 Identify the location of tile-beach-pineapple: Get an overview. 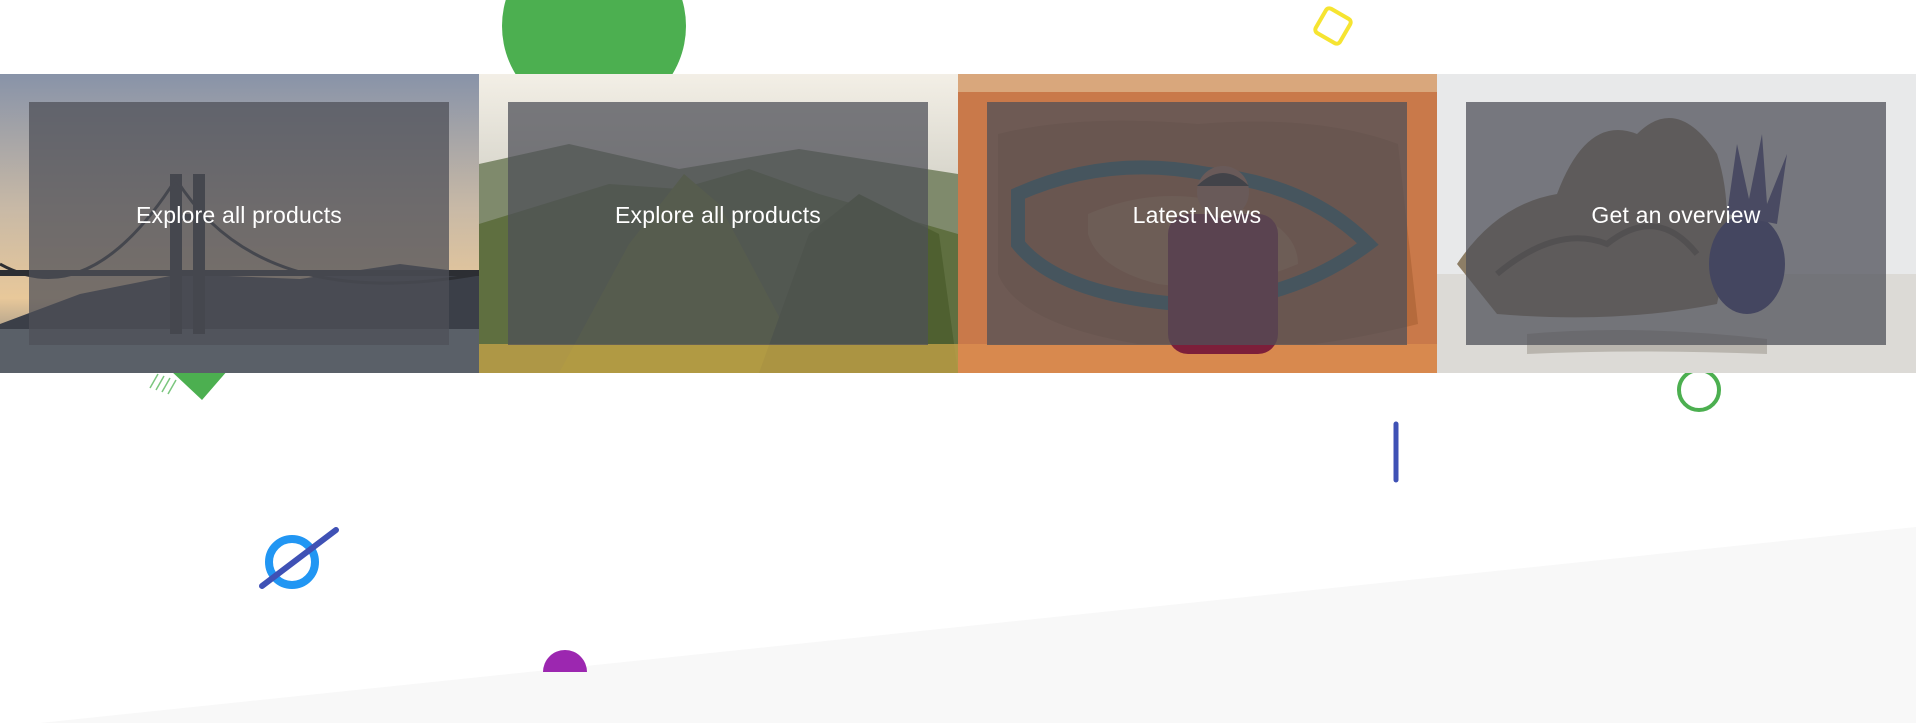
(1676, 223).